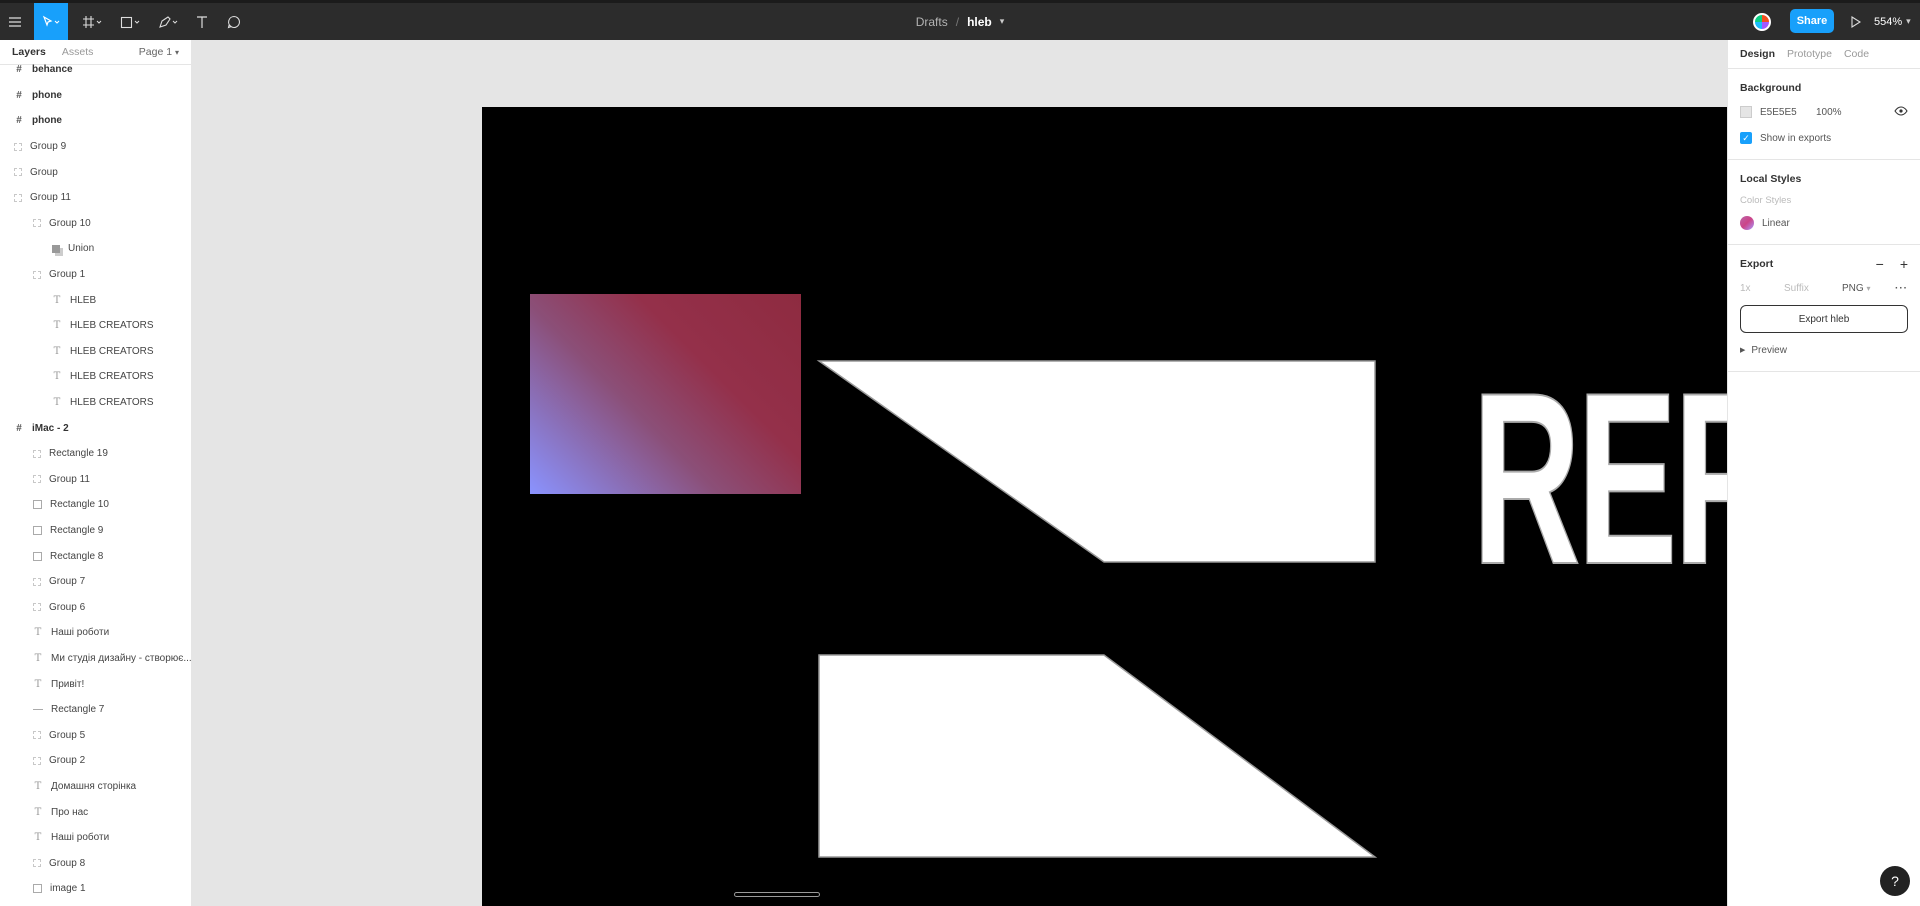  What do you see at coordinates (1888, 21) in the screenshot?
I see `zoom-level: 554%` at bounding box center [1888, 21].